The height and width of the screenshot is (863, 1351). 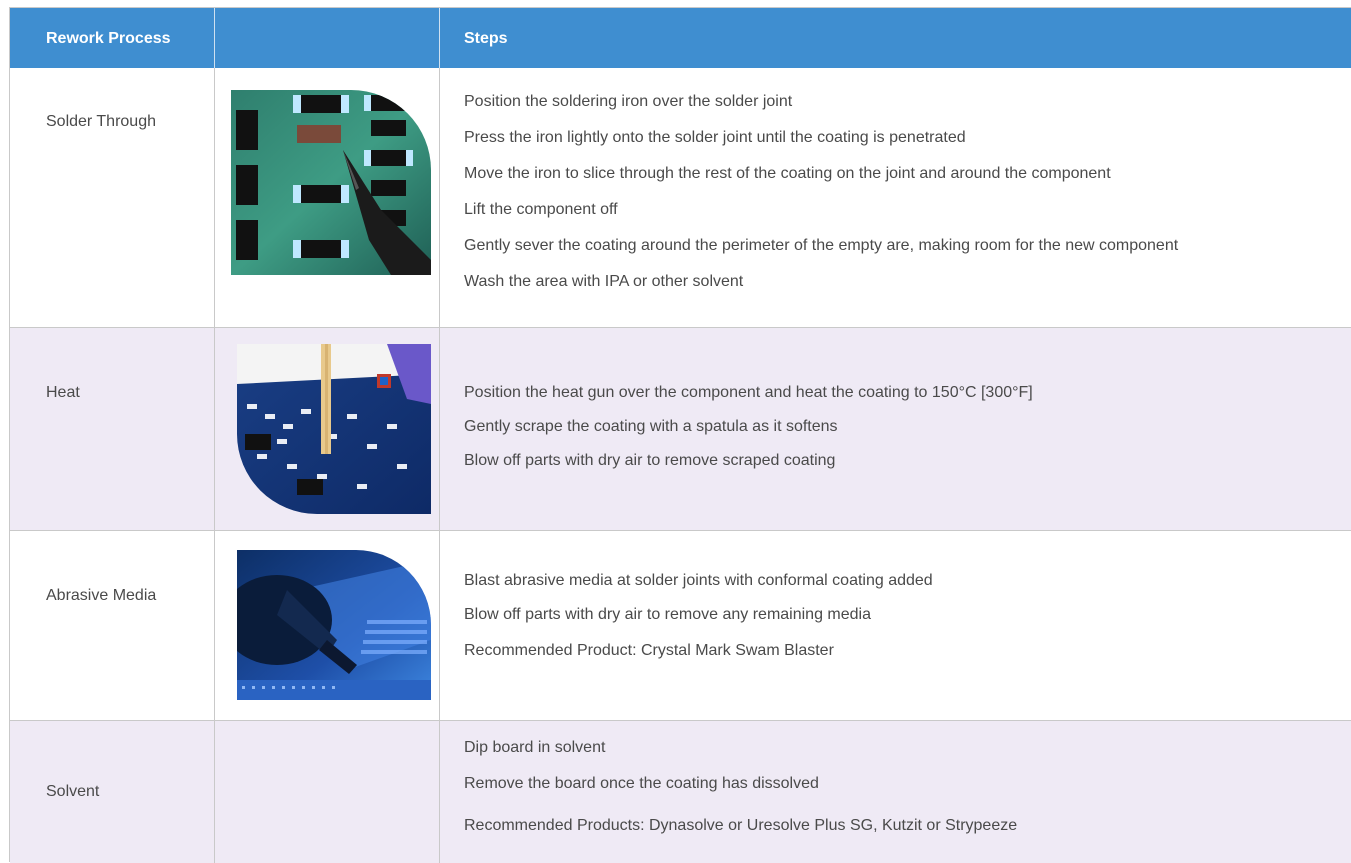 What do you see at coordinates (895, 38) in the screenshot?
I see `header-cell-steps: Steps` at bounding box center [895, 38].